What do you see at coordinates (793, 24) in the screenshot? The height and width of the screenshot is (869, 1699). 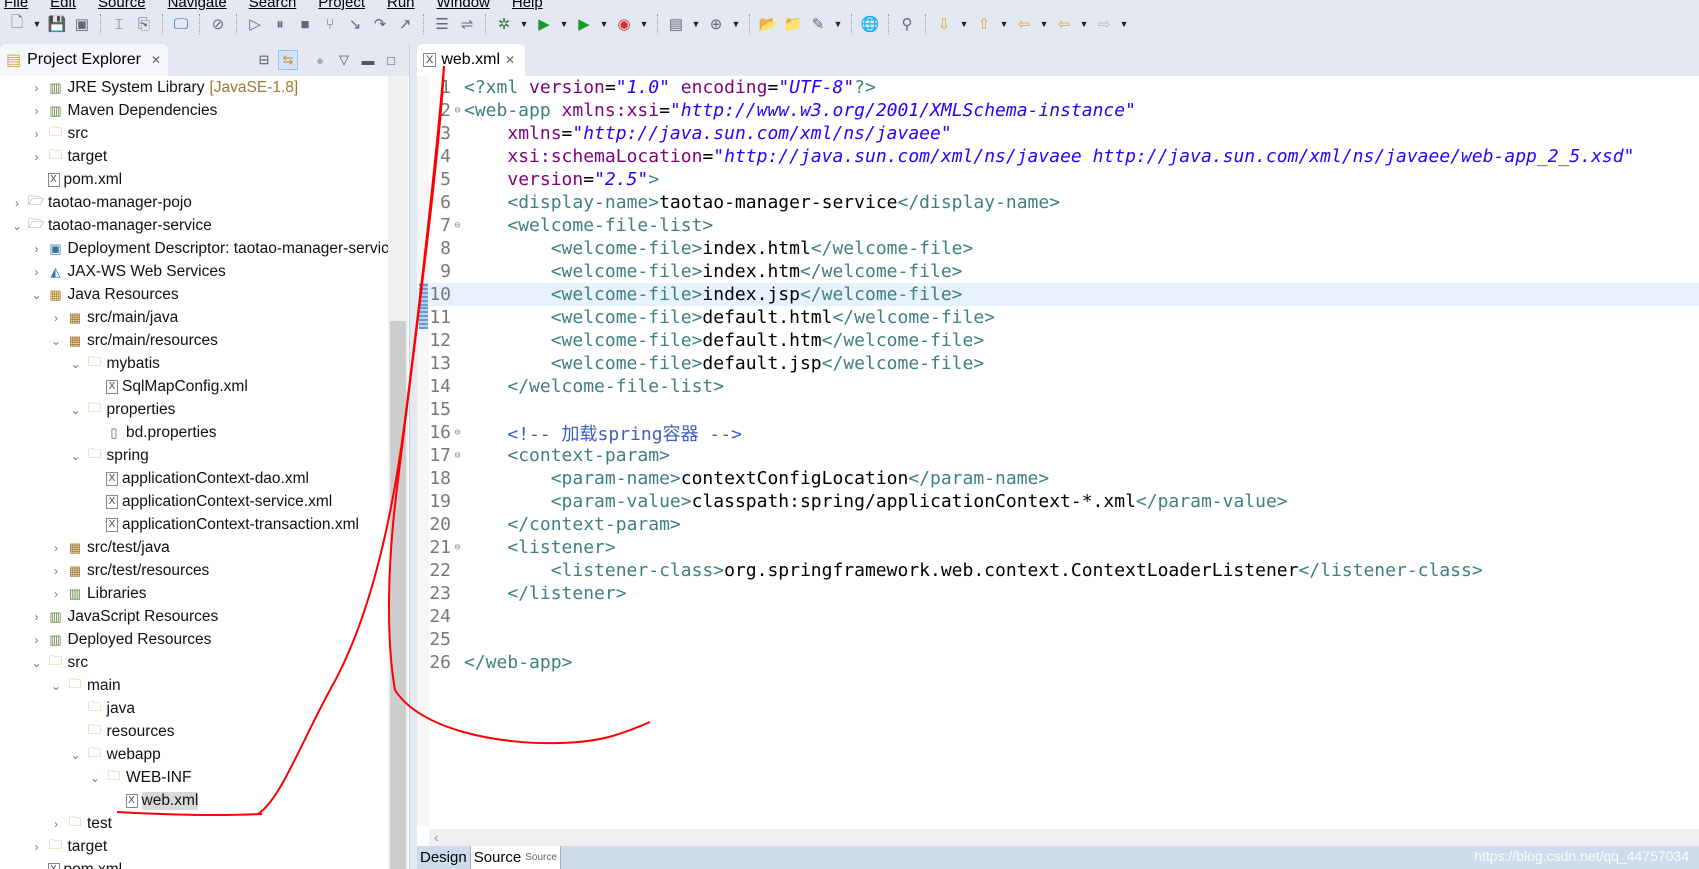 I see `open-project-icon: 📁` at bounding box center [793, 24].